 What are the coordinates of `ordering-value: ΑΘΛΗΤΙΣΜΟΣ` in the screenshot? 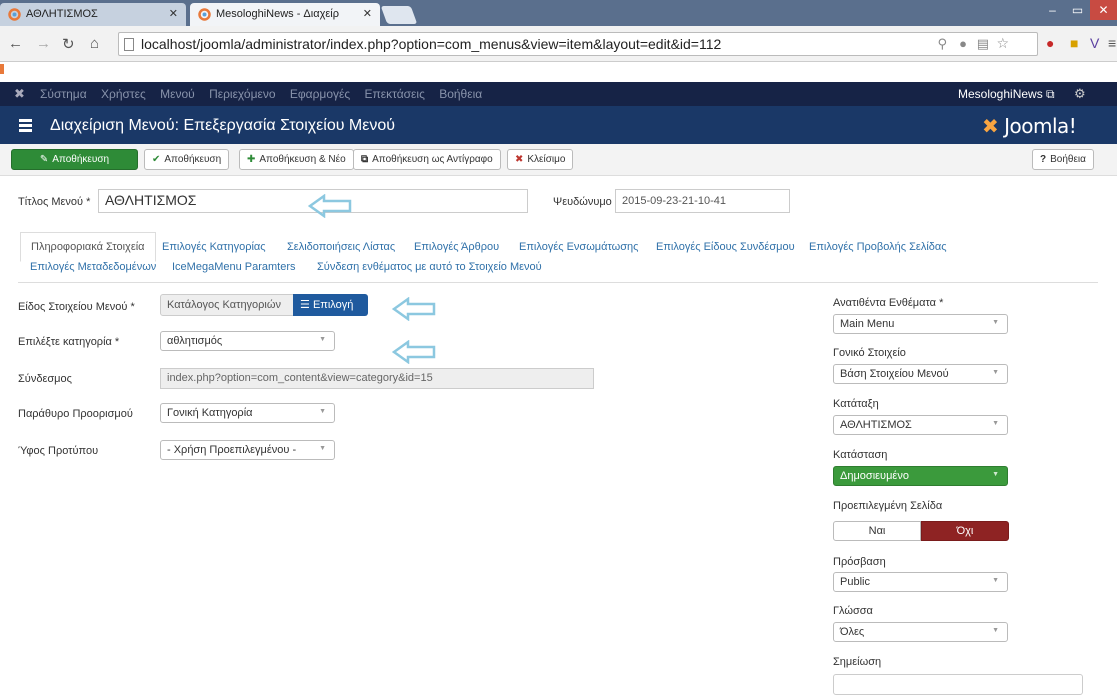 It's located at (876, 425).